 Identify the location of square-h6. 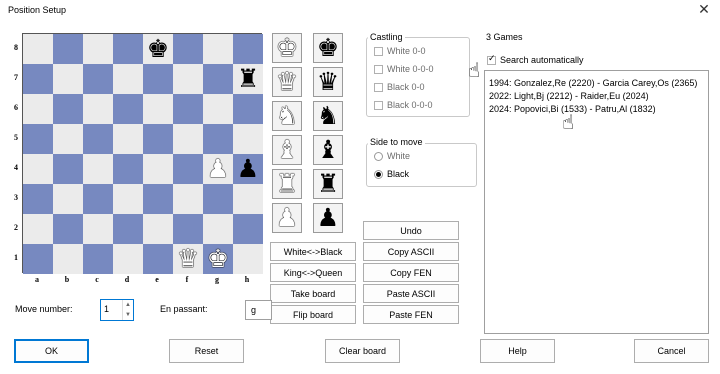
(248, 109).